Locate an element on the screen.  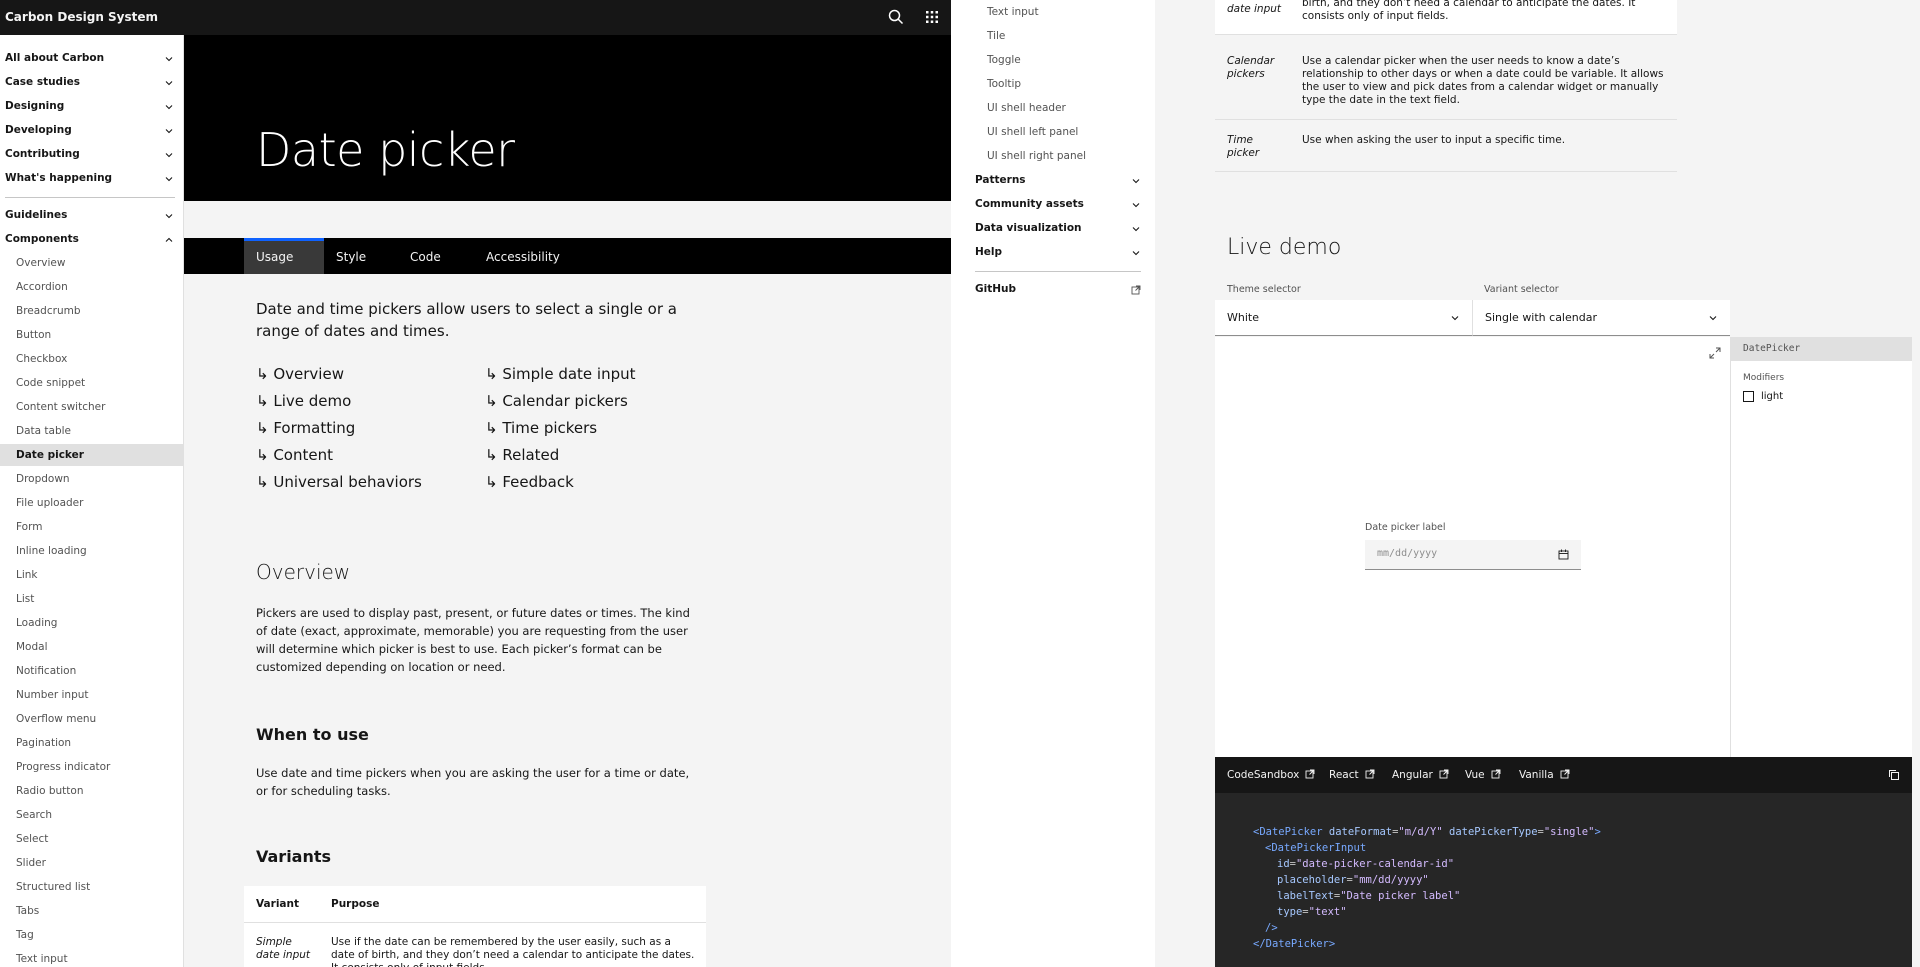
light-checkbox-label: light is located at coordinates (1772, 396).